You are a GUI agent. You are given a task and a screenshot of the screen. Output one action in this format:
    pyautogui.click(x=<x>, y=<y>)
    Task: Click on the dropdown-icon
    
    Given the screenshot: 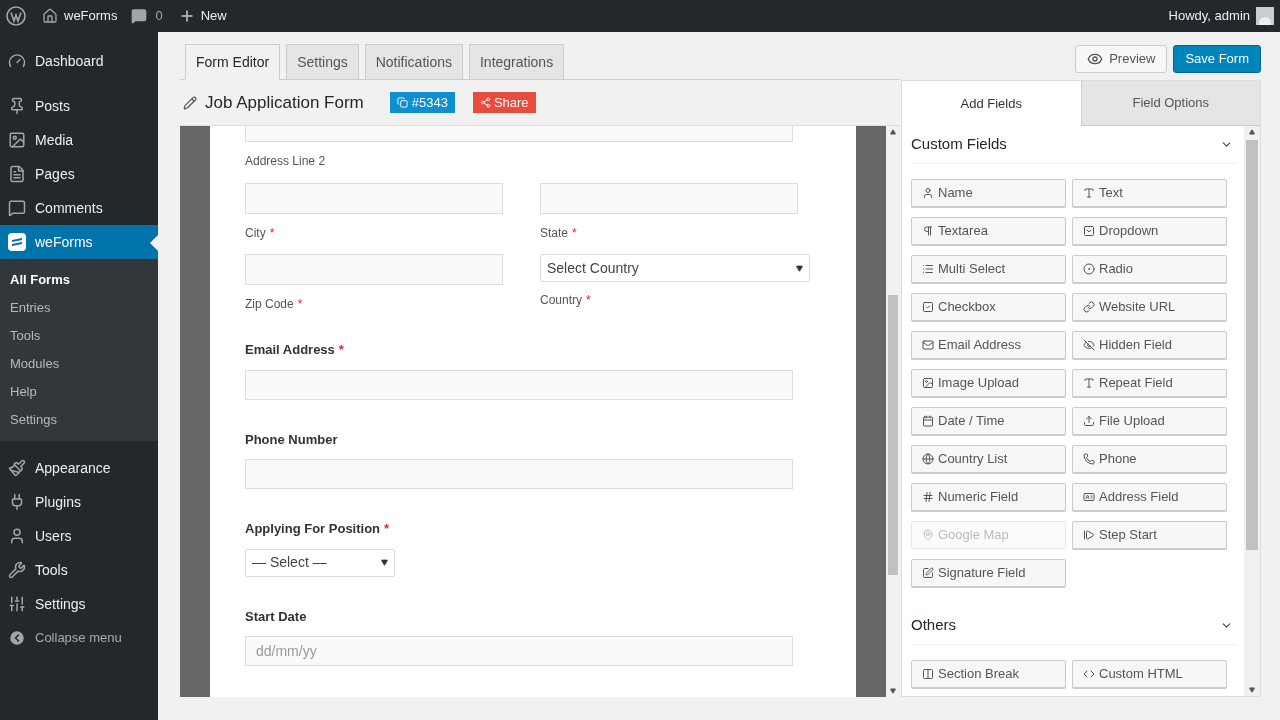 What is the action you would take?
    pyautogui.click(x=1089, y=231)
    